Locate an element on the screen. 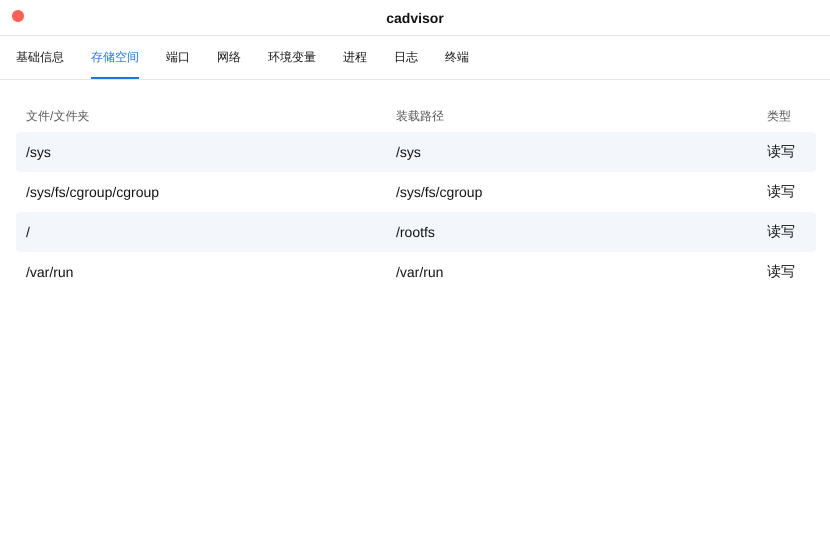 The width and height of the screenshot is (830, 539). table-cell-text: /rootfs is located at coordinates (416, 232).